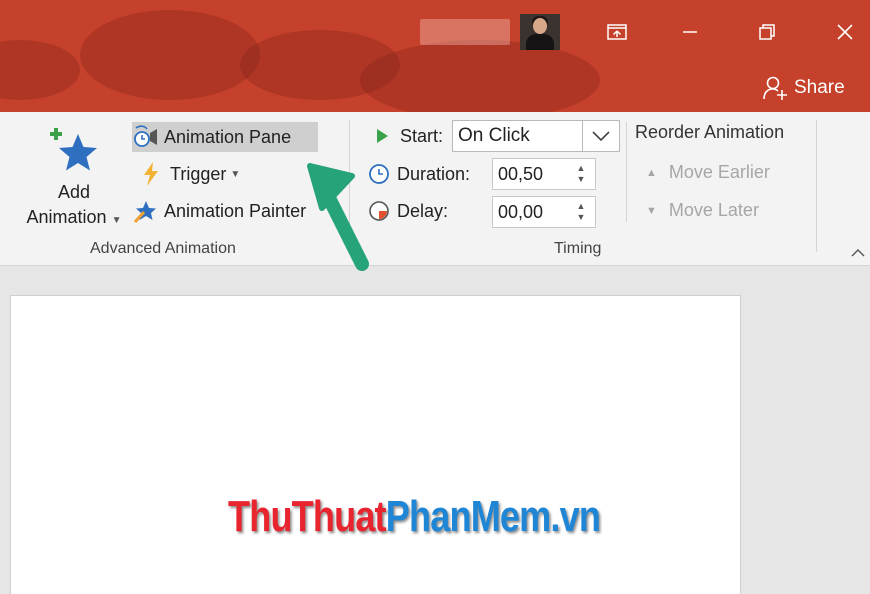  Describe the element at coordinates (422, 135) in the screenshot. I see `start-label: Start:` at that location.